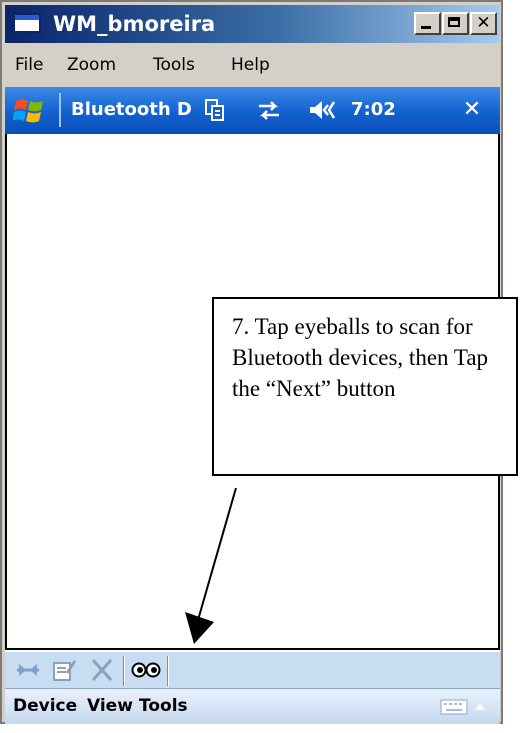 The image size is (523, 733). I want to click on window-titlebar: WM_bmoreira ✕, so click(252, 24).